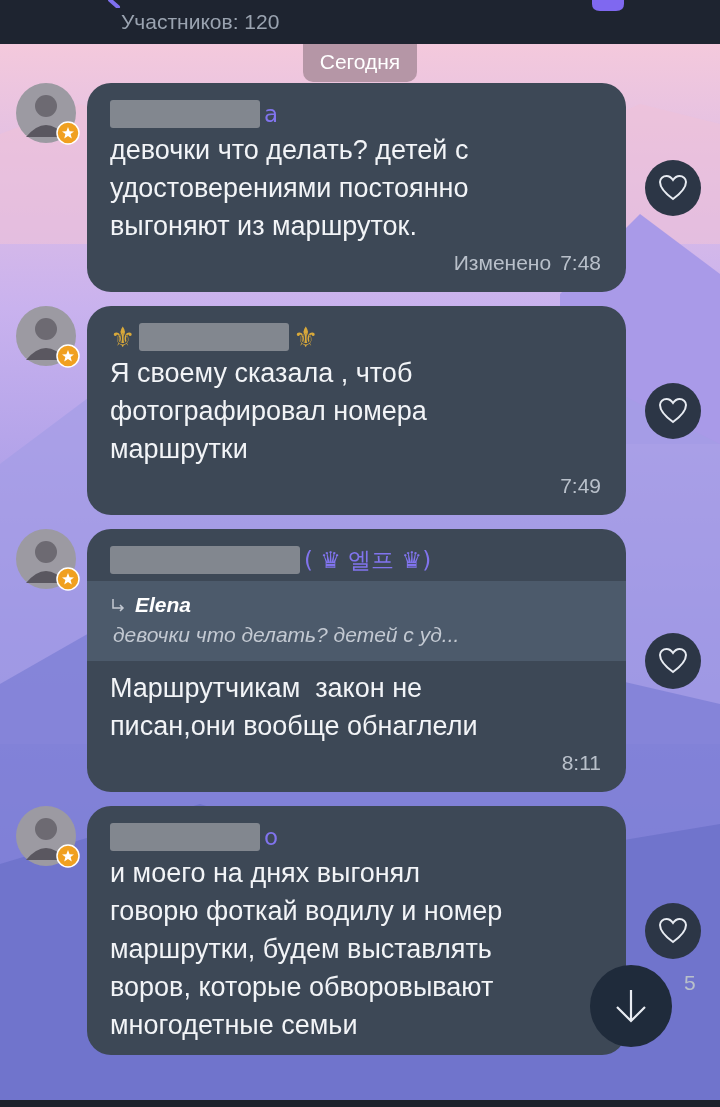  I want to click on back-icon, so click(115, 4).